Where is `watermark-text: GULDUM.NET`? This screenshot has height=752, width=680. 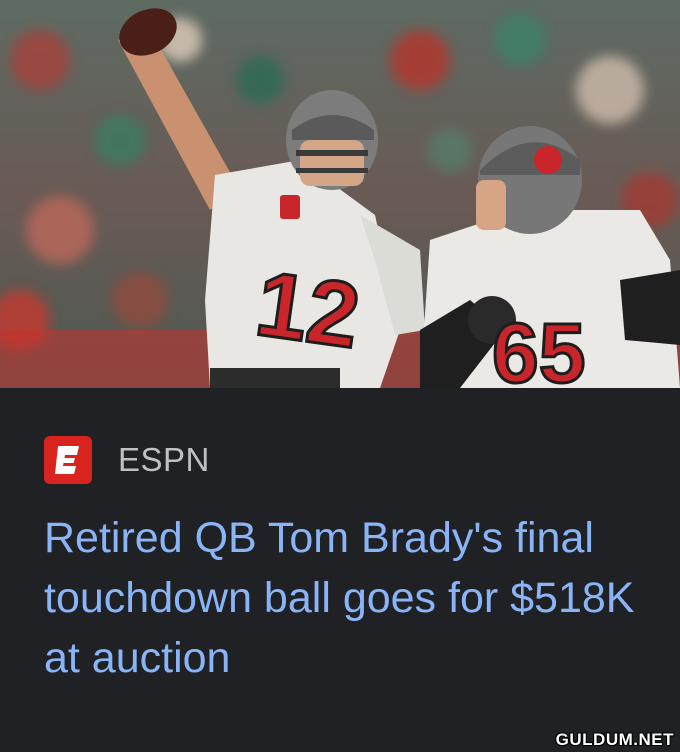
watermark-text: GULDUM.NET is located at coordinates (614, 739).